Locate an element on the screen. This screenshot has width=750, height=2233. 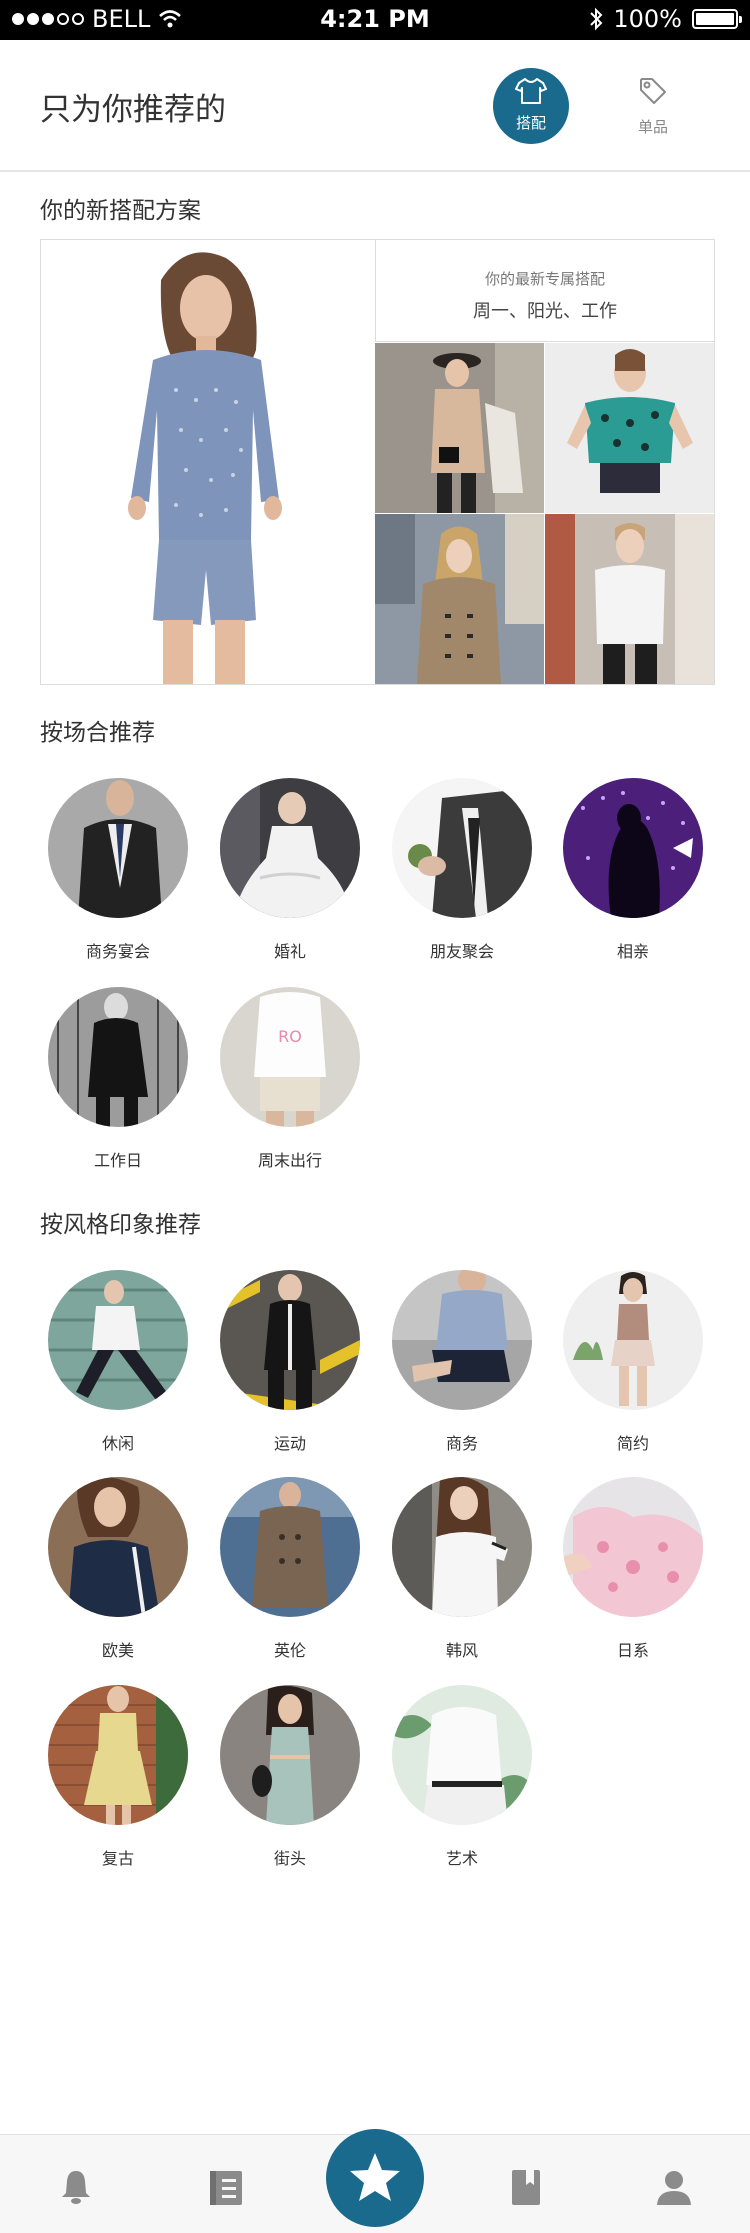
bottom-navigation is located at coordinates (375, 2181).